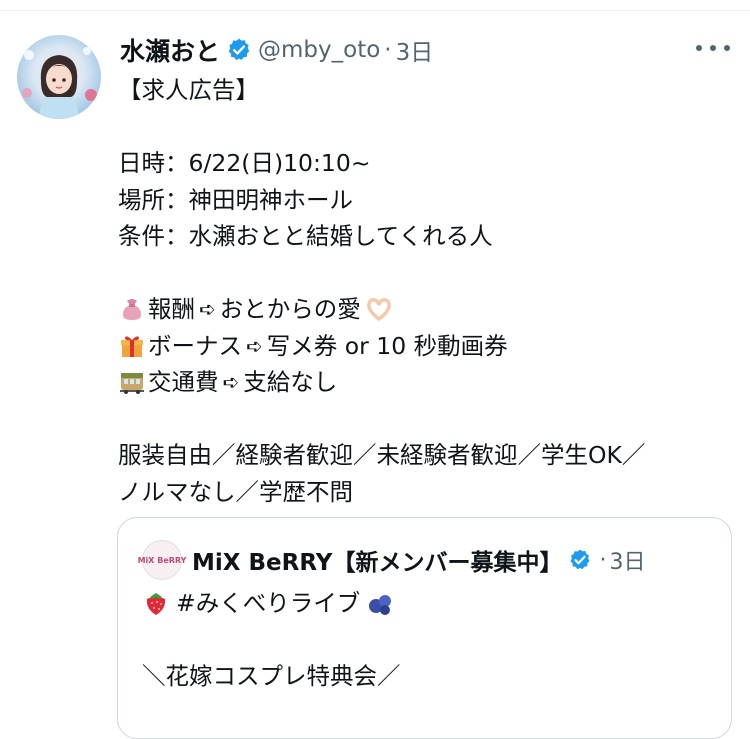 The width and height of the screenshot is (750, 739). I want to click on tweet-line: 日時：6/22(日)10:10~, so click(244, 163).